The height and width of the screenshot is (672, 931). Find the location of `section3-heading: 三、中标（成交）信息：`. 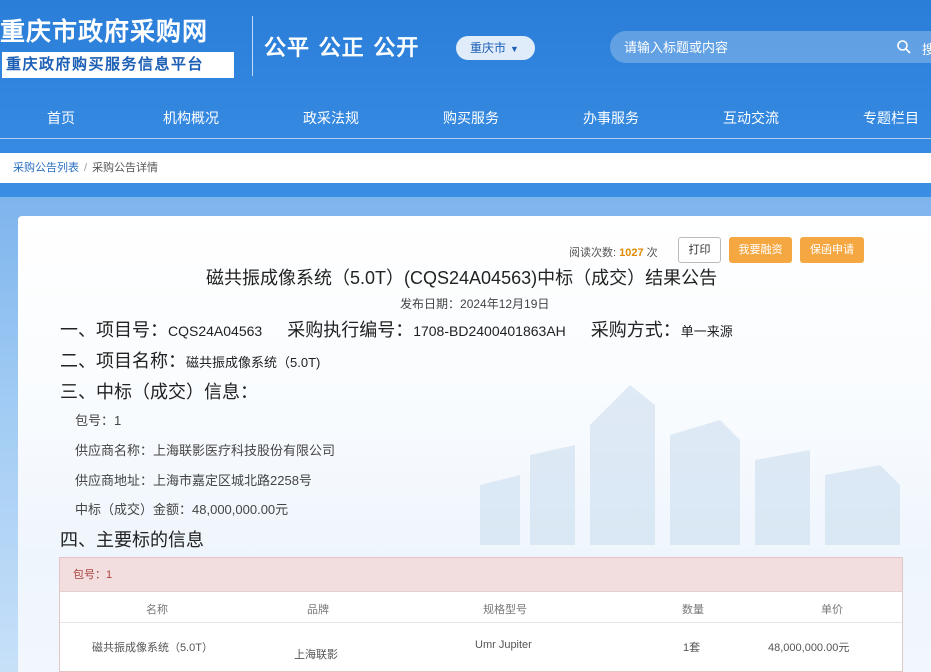

section3-heading: 三、中标（成交）信息： is located at coordinates (159, 392).